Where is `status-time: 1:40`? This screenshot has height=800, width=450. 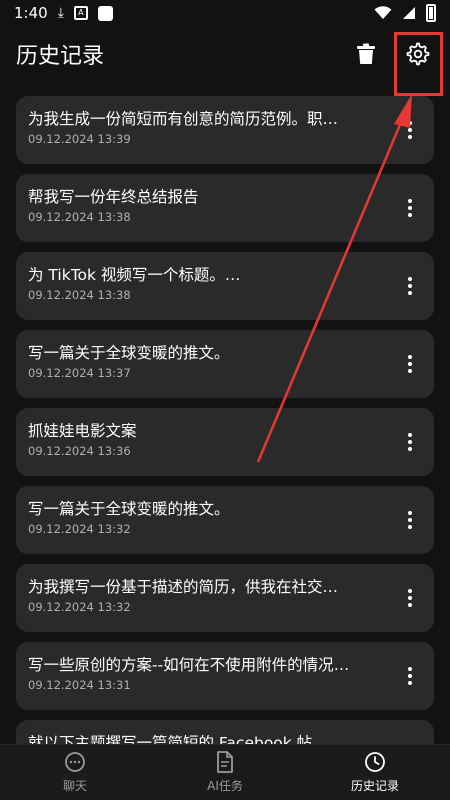 status-time: 1:40 is located at coordinates (31, 13).